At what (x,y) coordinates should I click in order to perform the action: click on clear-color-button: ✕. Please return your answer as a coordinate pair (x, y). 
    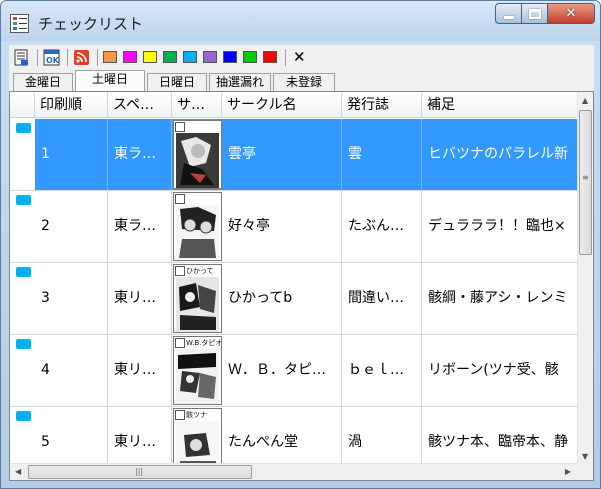
    Looking at the image, I should click on (299, 57).